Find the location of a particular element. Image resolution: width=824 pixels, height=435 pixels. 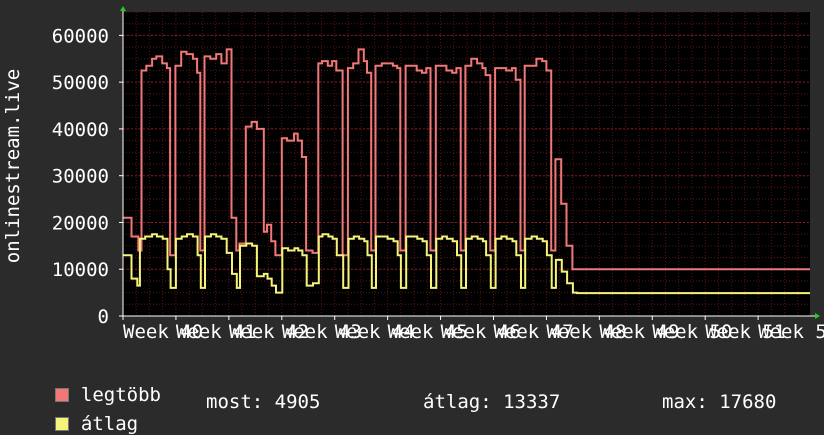

y-axis-label: onlinestream.live is located at coordinates (13, 166).